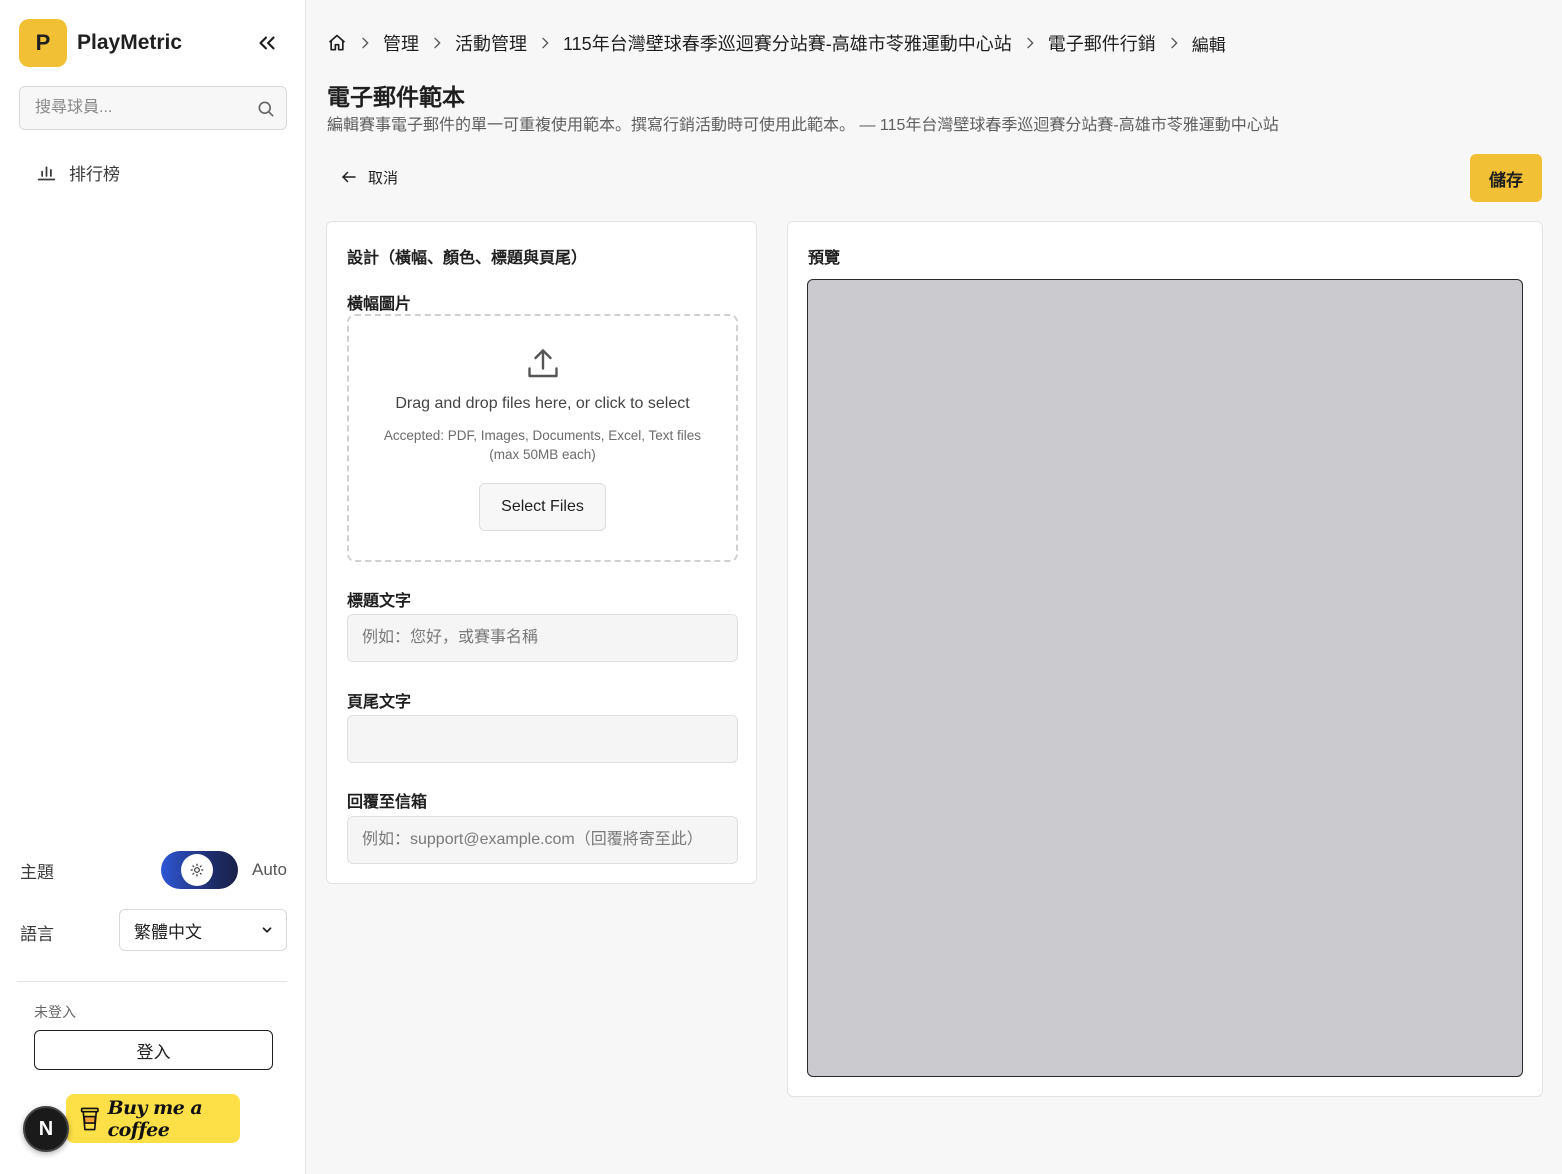  I want to click on theme-toggle, so click(199, 870).